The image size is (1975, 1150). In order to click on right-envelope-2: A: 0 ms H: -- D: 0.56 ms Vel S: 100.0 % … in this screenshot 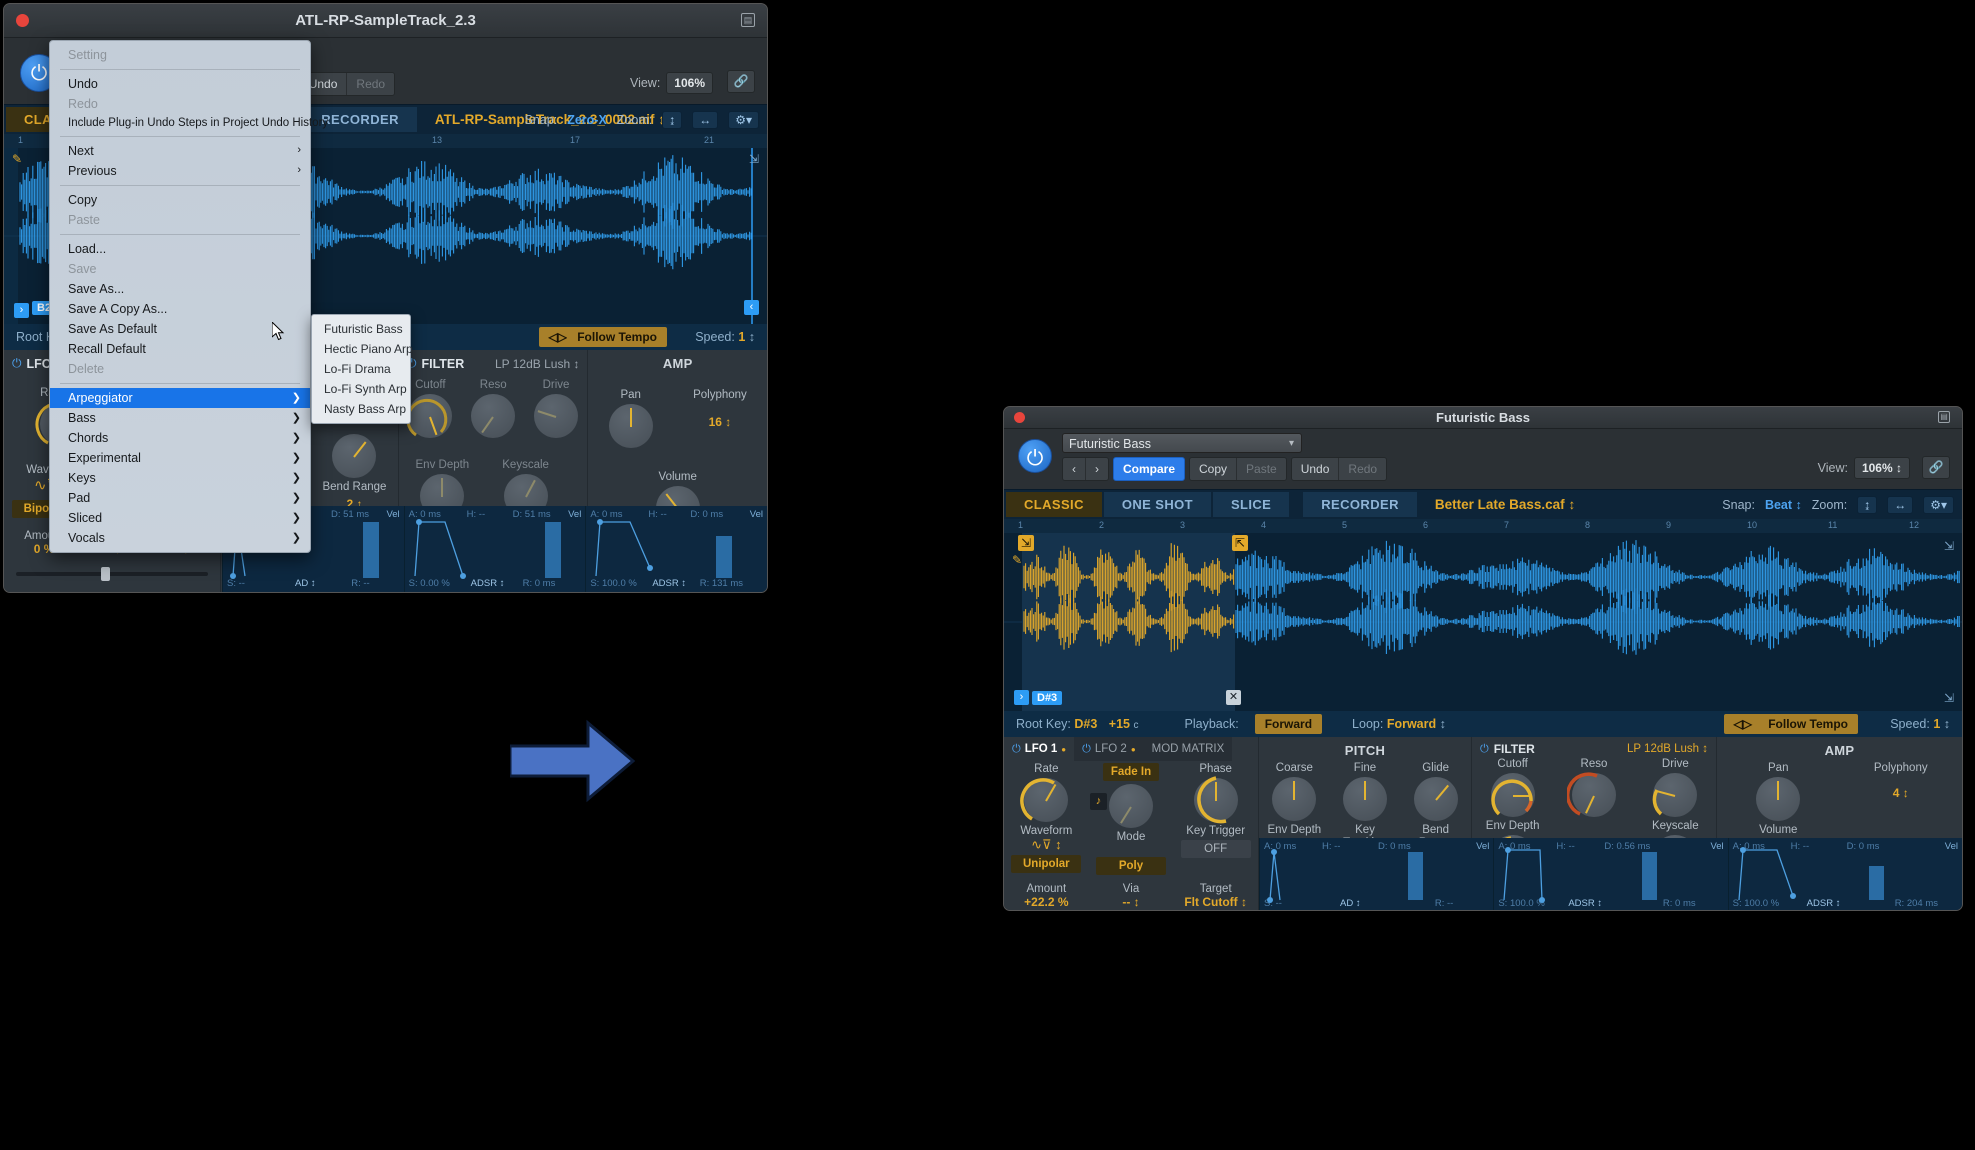, I will do `click(1610, 874)`.